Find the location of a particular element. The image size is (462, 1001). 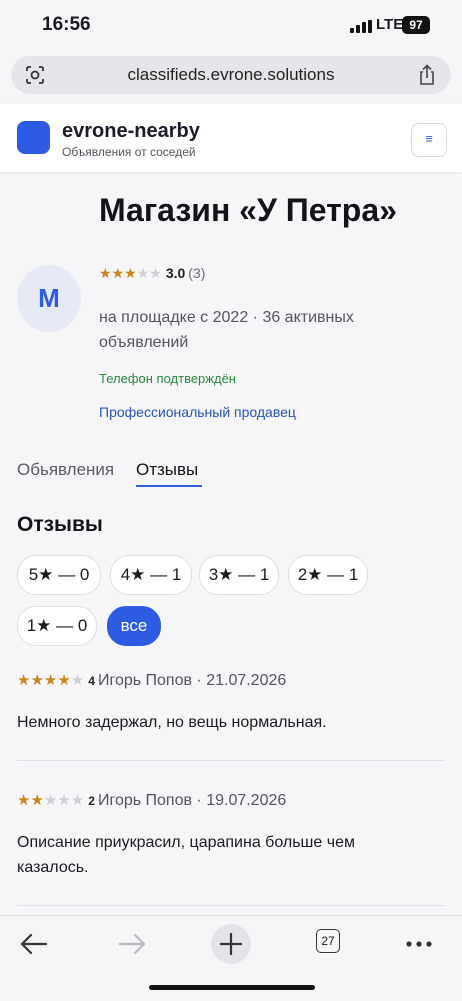

status-bar: 16:56 LTE 97 is located at coordinates (231, 26).